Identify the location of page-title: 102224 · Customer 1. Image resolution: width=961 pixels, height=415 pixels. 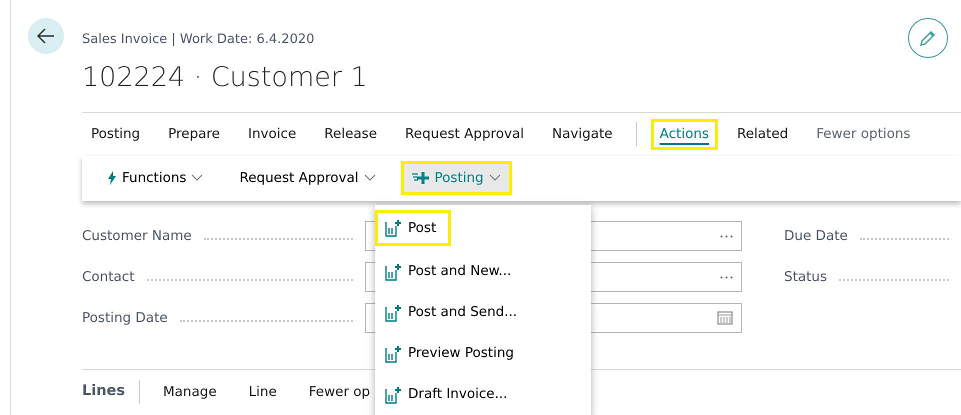
(225, 78).